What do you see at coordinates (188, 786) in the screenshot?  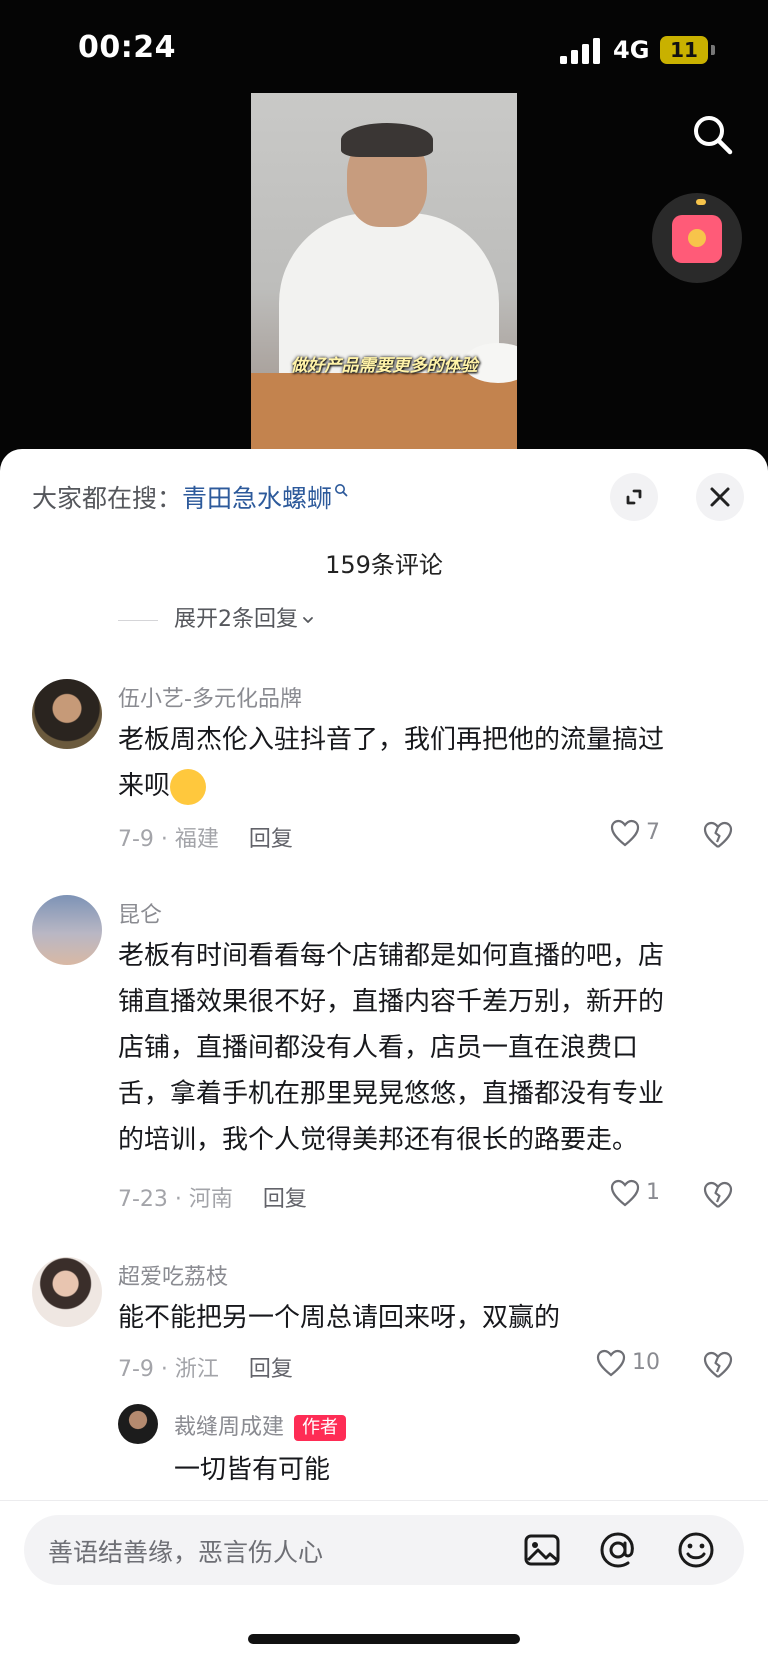 I see `thinking-emoji-icon` at bounding box center [188, 786].